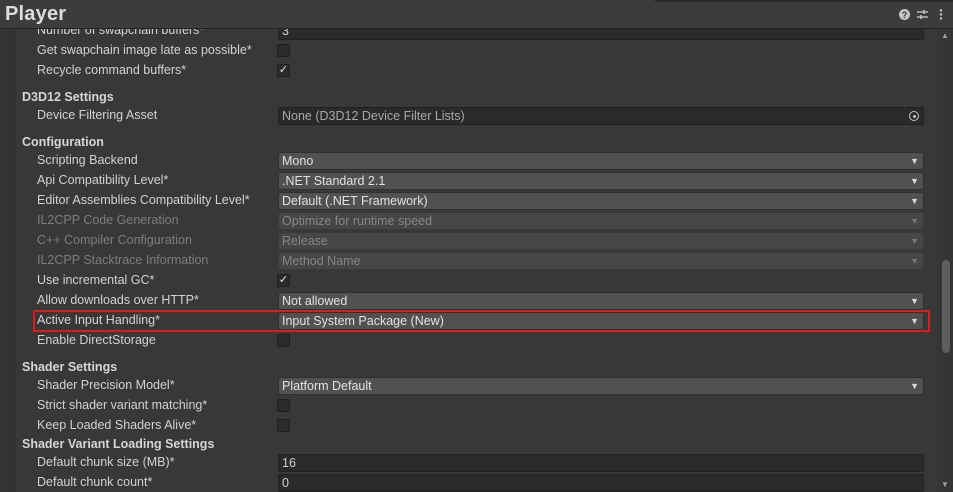 The image size is (953, 492). I want to click on api-compat-dropdown: .NET Standard 2.1 ▼, so click(601, 181).